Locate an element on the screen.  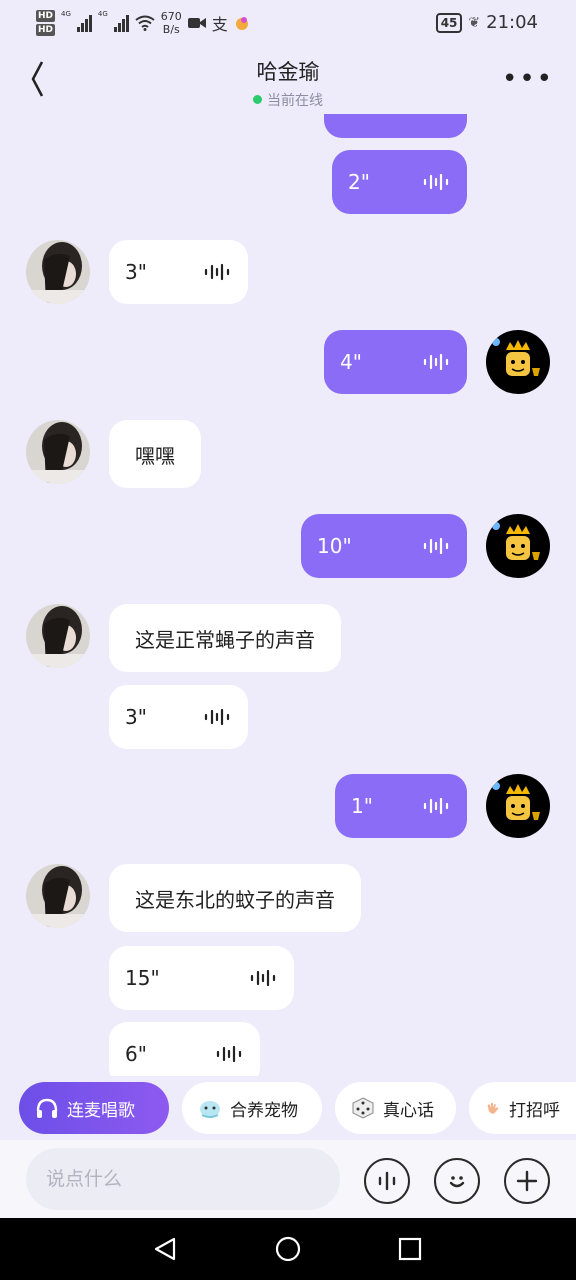
quick-action-greet: 打招呼 is located at coordinates (522, 1108).